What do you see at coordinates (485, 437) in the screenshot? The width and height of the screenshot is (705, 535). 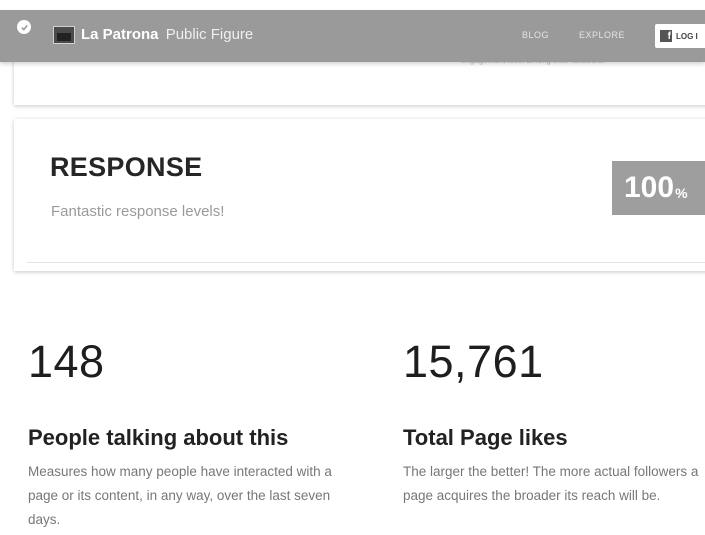 I see `total-likes-title: Total Page likes` at bounding box center [485, 437].